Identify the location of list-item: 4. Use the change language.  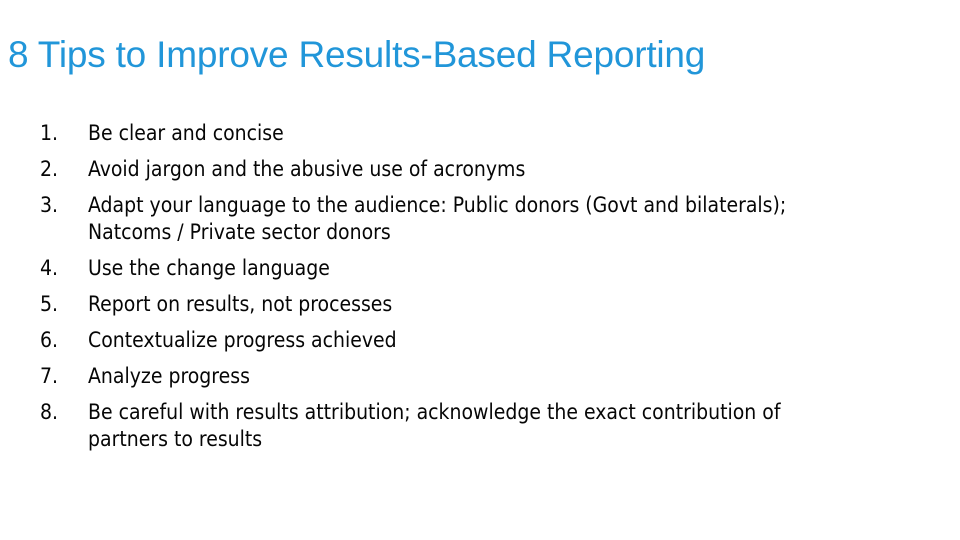
(435, 268).